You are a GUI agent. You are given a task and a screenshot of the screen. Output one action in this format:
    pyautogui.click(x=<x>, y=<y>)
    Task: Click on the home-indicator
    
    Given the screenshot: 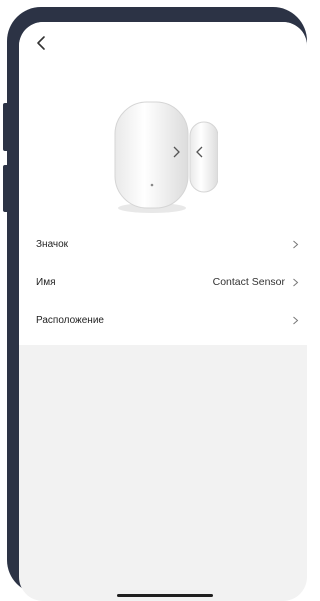 What is the action you would take?
    pyautogui.click(x=165, y=595)
    